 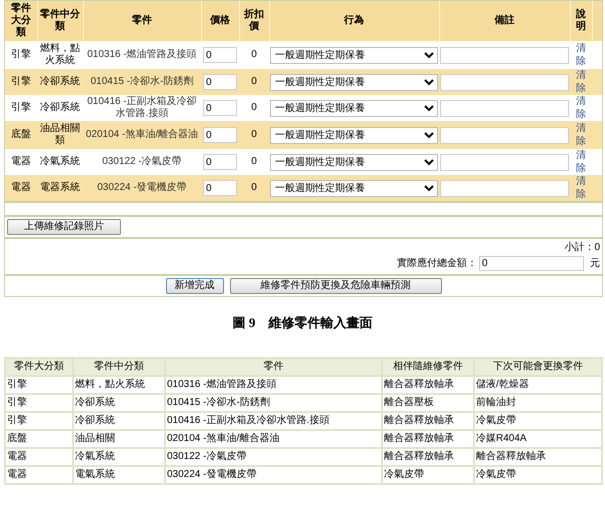 I want to click on column-header: 說明, so click(x=581, y=21).